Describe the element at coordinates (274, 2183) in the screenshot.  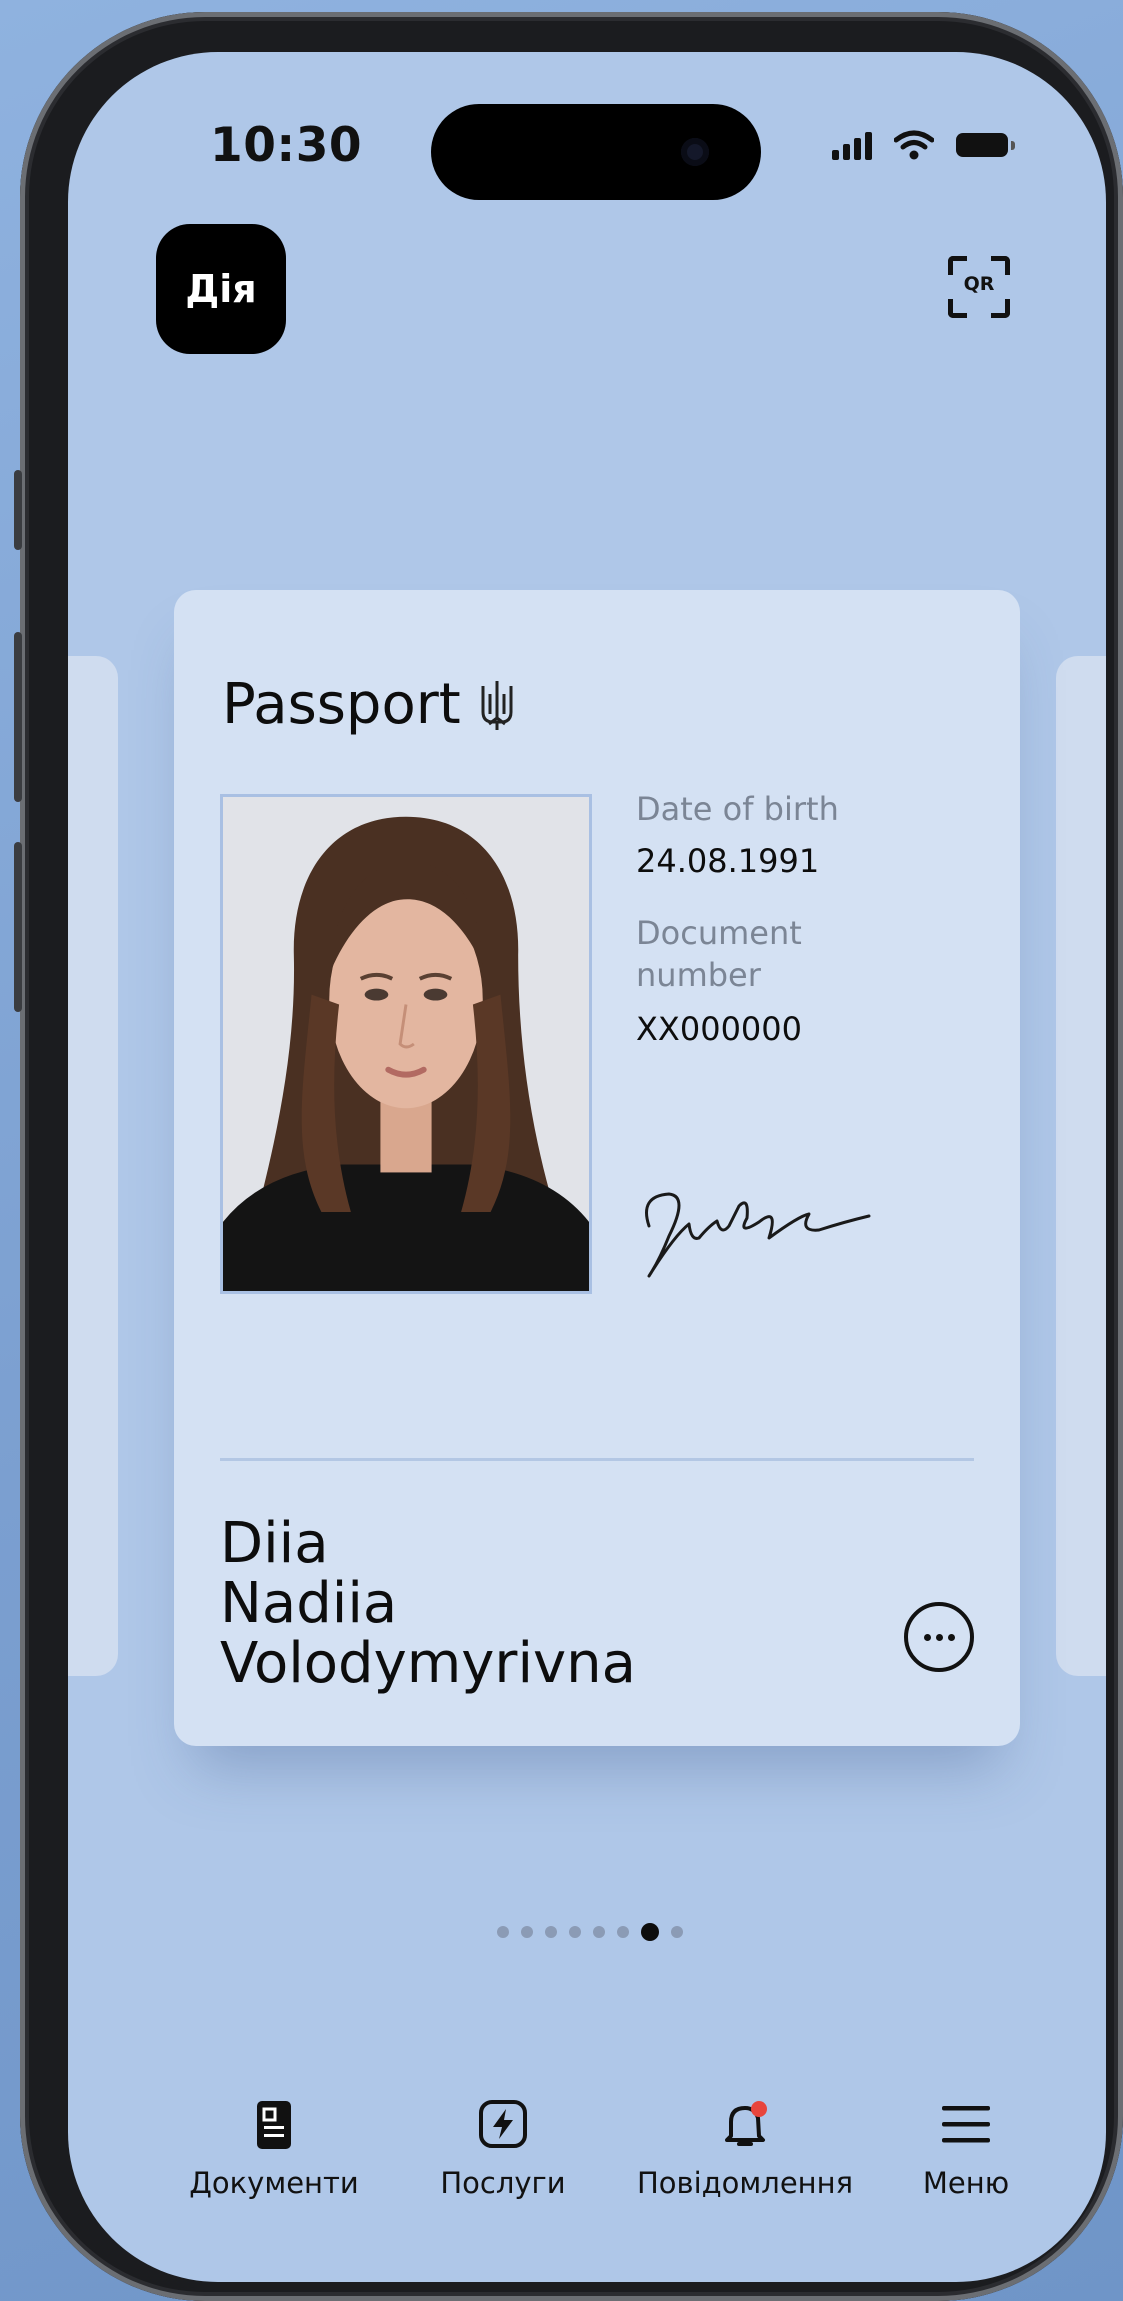
I see `tab-label: Документи` at that location.